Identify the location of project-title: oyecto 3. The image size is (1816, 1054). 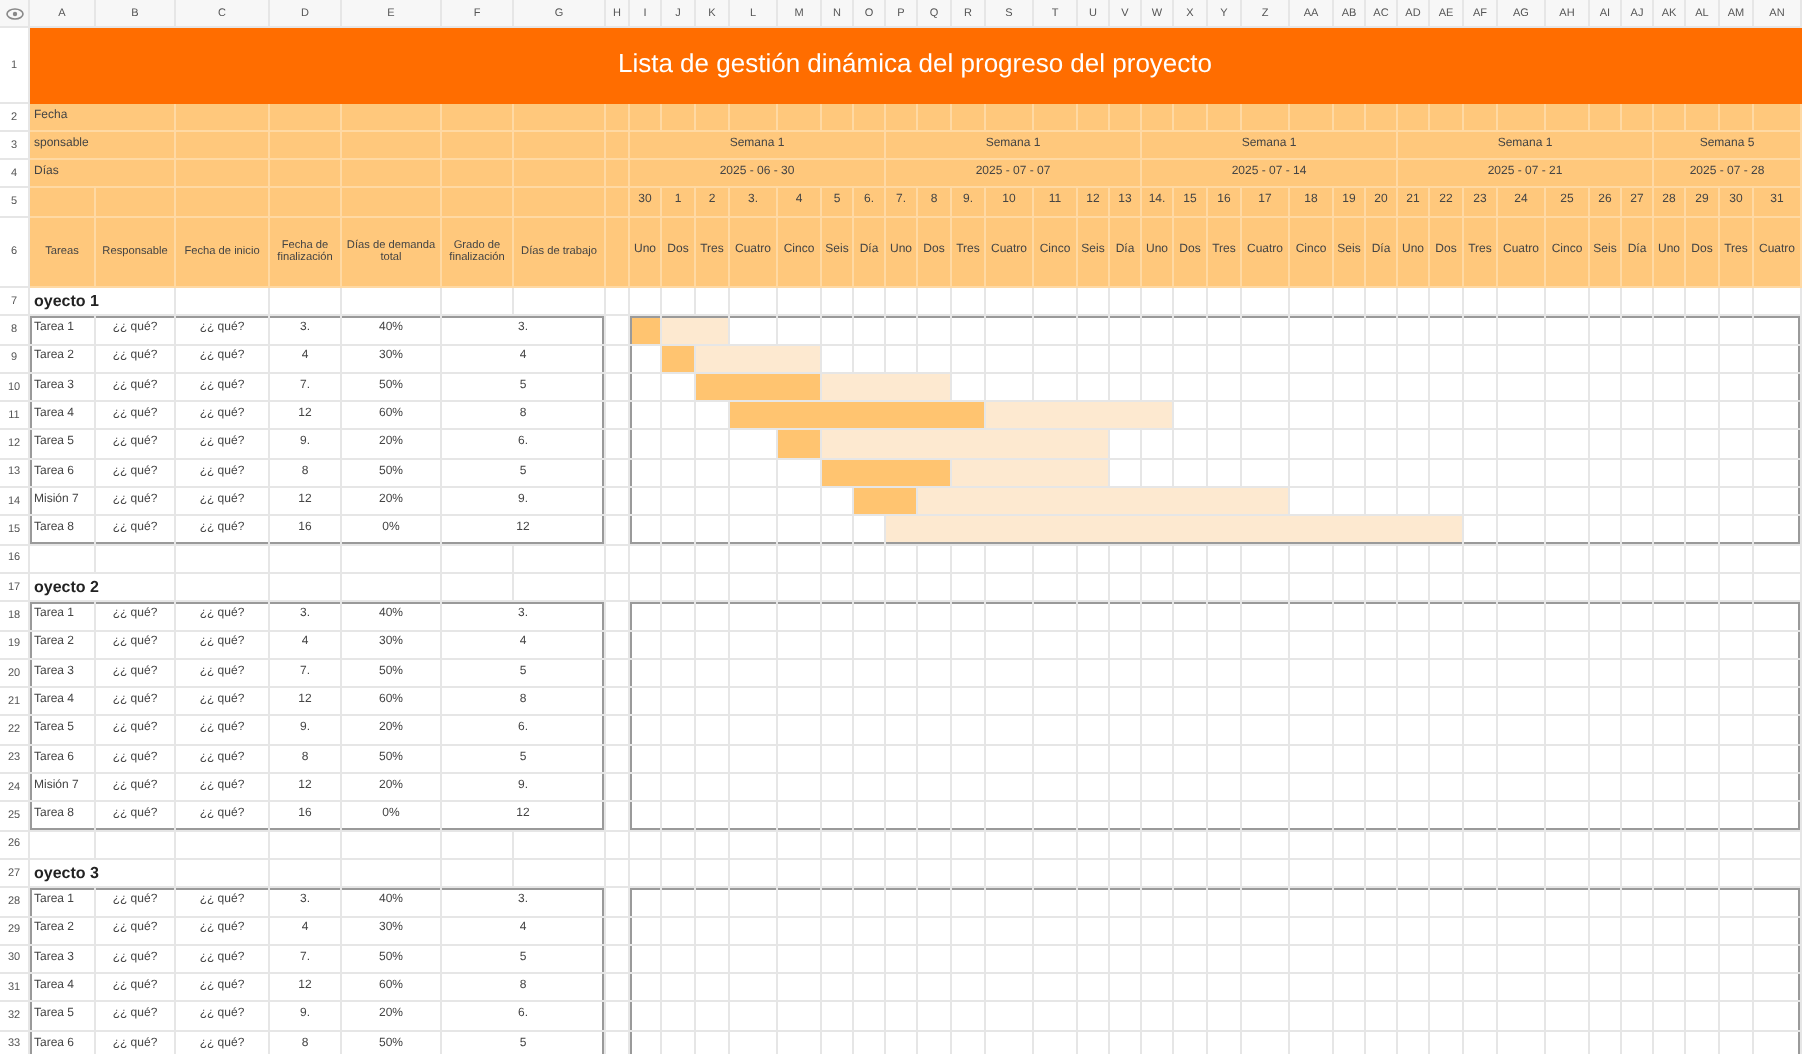
(103, 874).